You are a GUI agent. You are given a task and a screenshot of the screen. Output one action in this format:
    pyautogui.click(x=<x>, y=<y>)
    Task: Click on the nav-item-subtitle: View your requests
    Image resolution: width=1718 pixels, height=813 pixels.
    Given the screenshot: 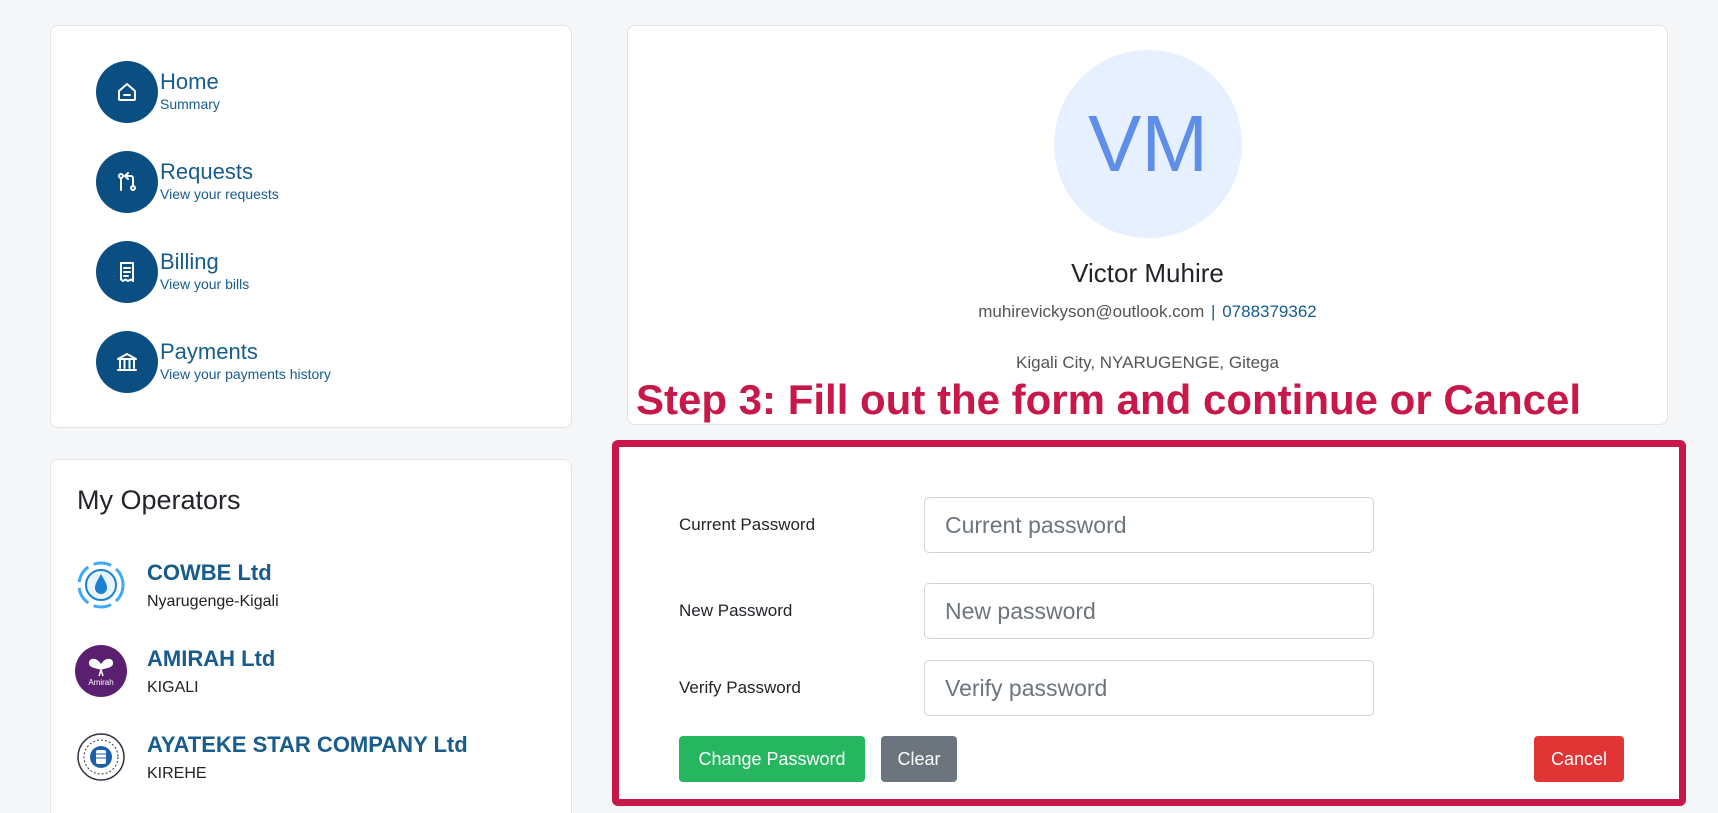 What is the action you would take?
    pyautogui.click(x=219, y=194)
    